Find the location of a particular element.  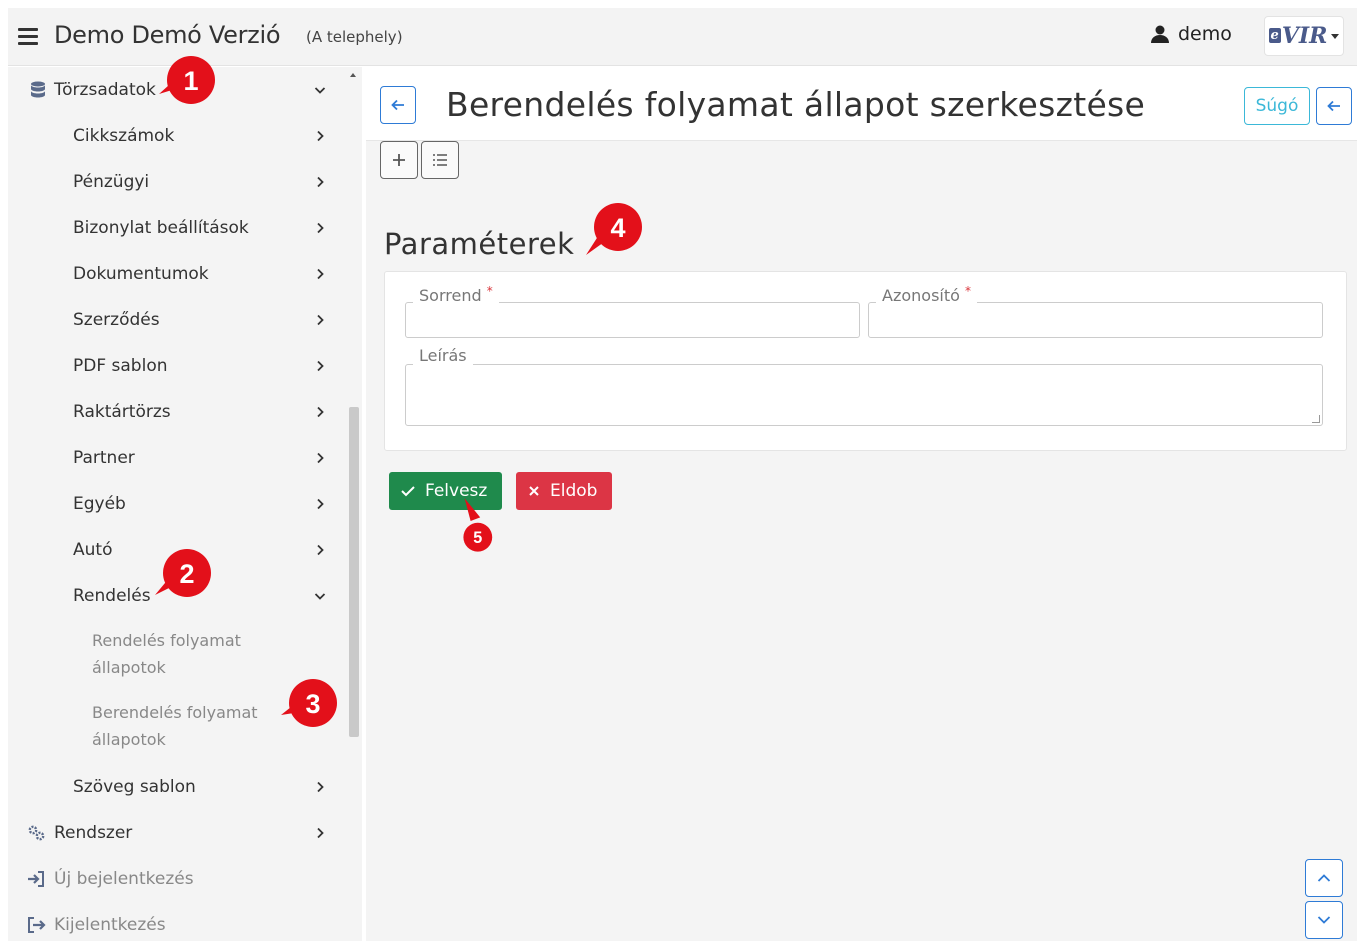

database-icon is located at coordinates (38, 89).